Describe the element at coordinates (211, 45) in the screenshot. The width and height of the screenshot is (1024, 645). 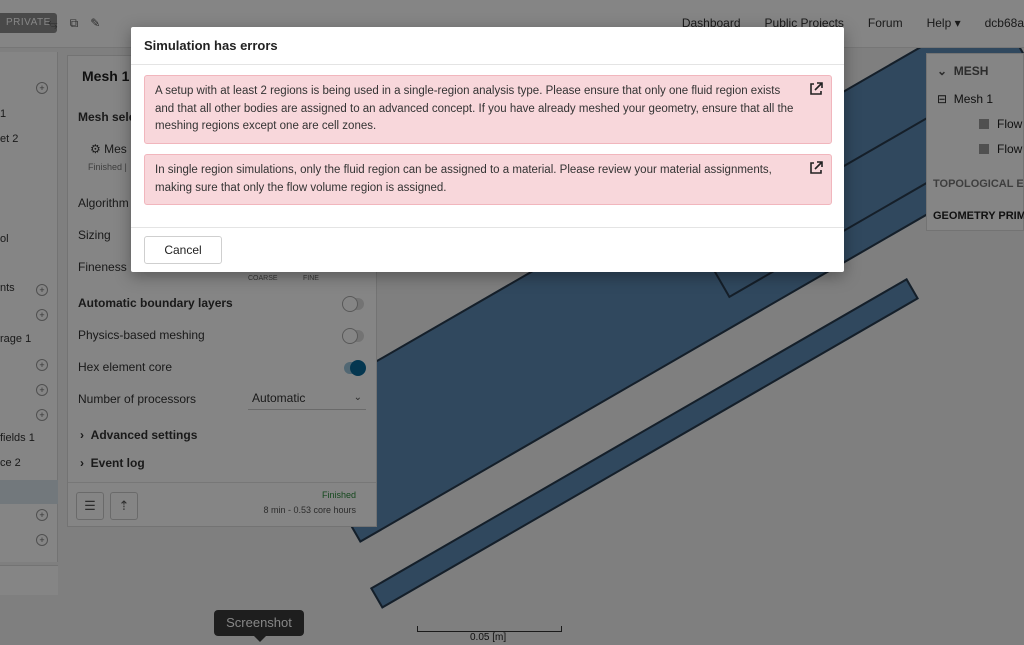
I see `dialog-title: Simulation has errors` at that location.